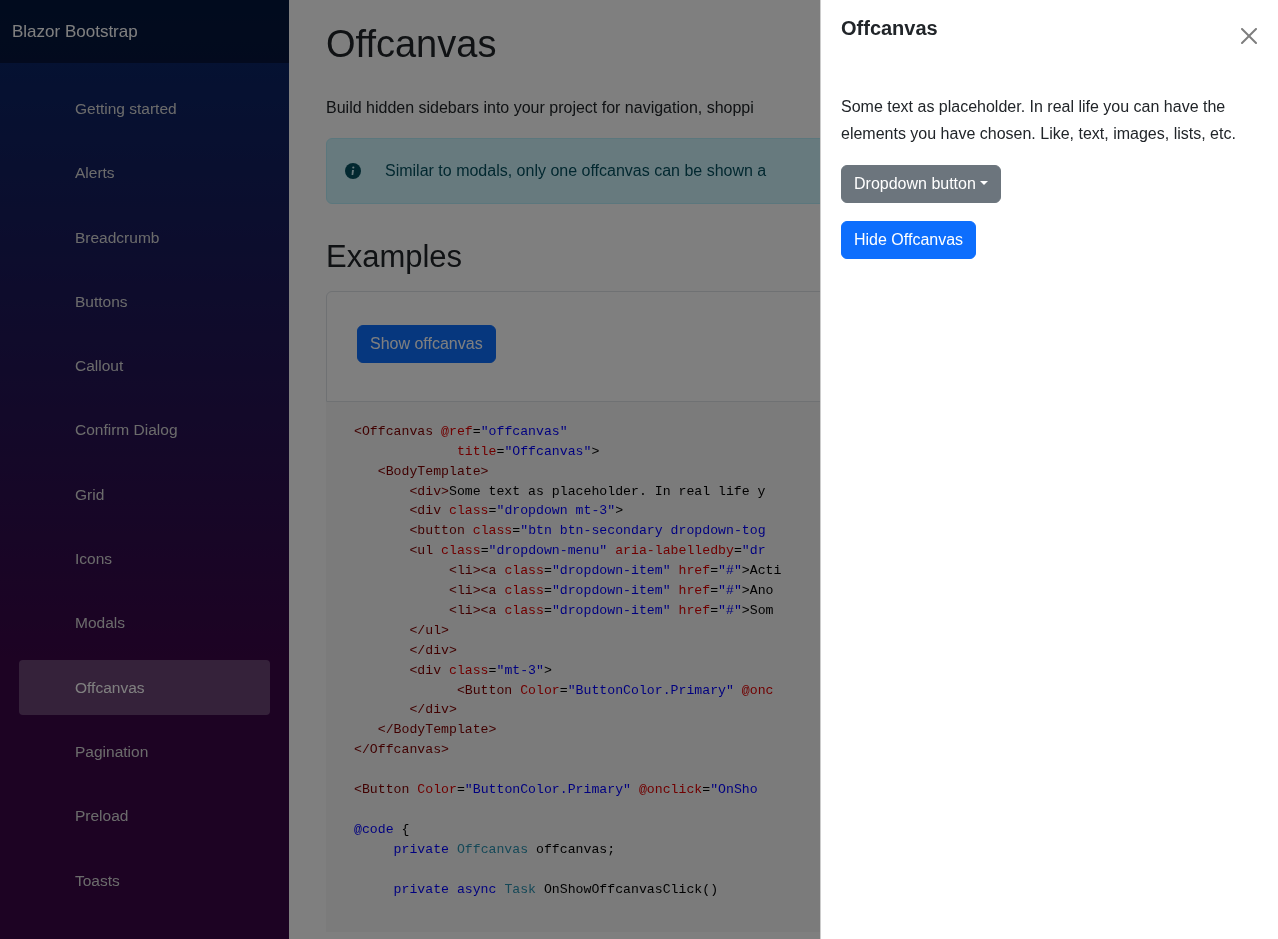  Describe the element at coordinates (576, 170) in the screenshot. I see `alert-text: Similar to modals, only one offcanvas can be shown a` at that location.